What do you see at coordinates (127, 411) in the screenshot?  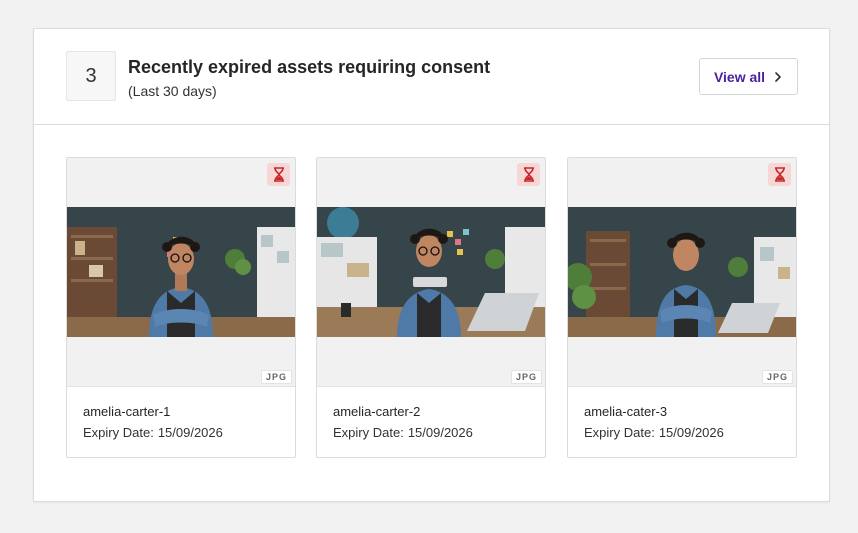 I see `asset-name: amelia-carter-1` at bounding box center [127, 411].